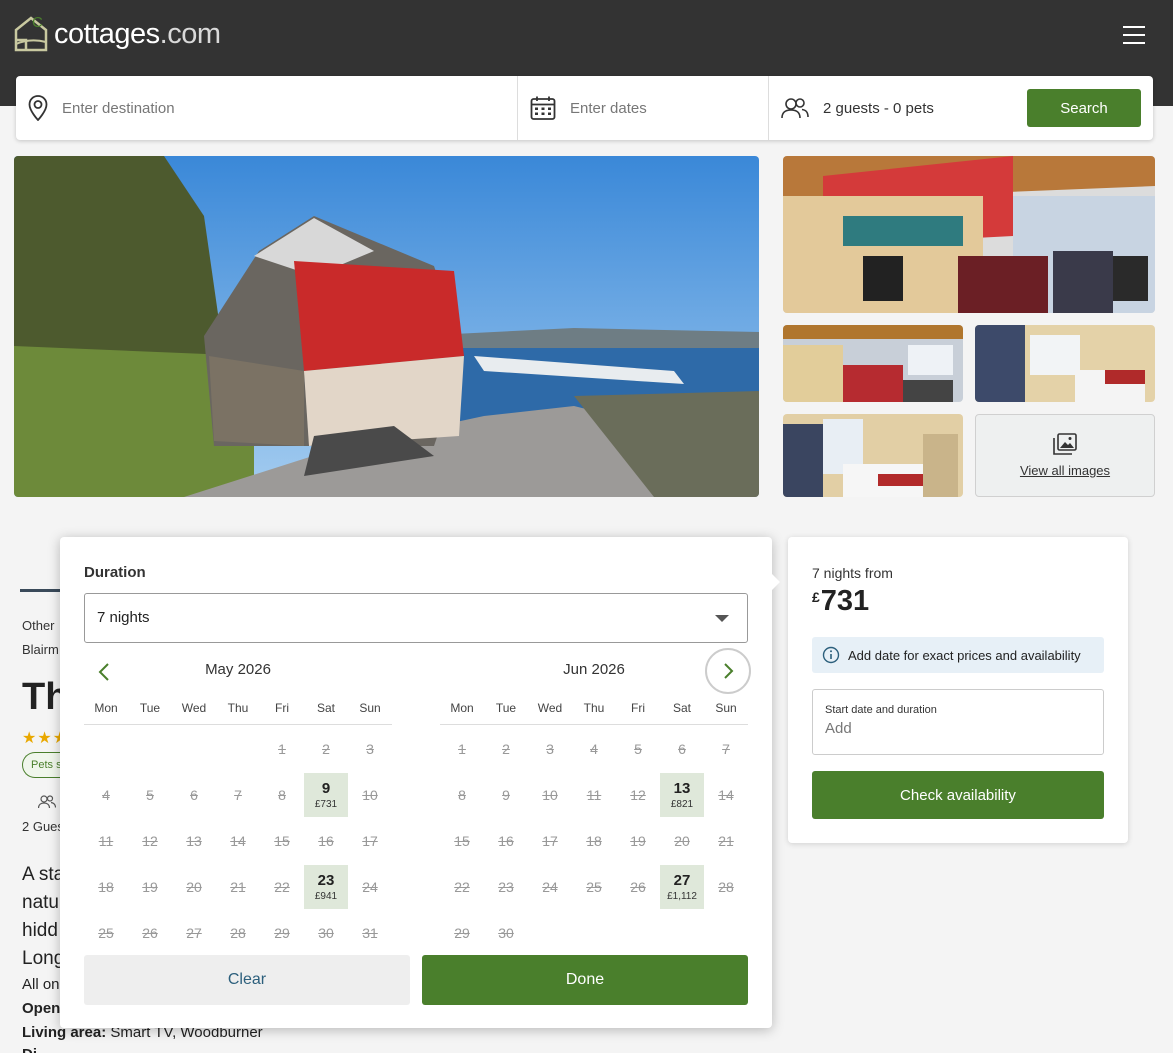 The height and width of the screenshot is (1053, 1173). Describe the element at coordinates (1134, 35) in the screenshot. I see `hamburger-icon` at that location.